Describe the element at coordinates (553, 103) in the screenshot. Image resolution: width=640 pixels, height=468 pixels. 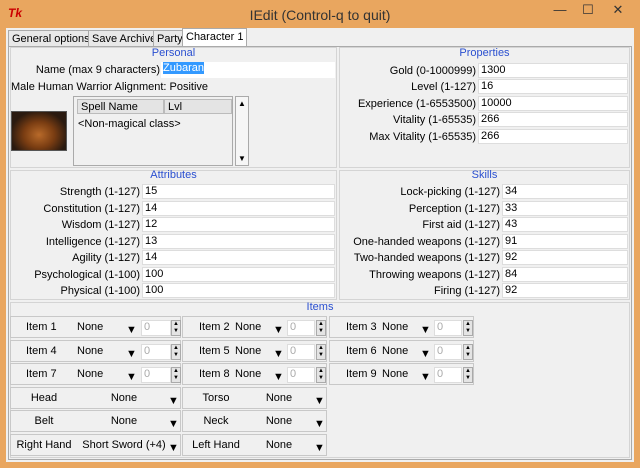
I see `property-input: 10000` at that location.